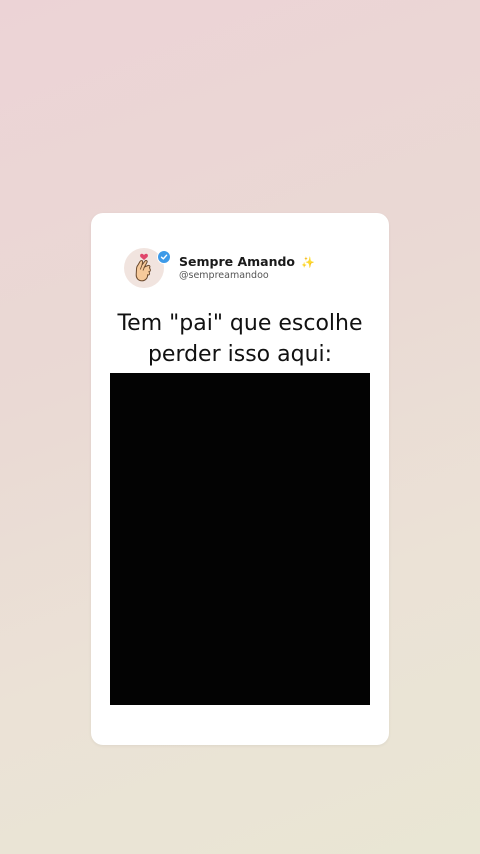 The image size is (480, 854). I want to click on author-name-row: Sempre Amando ✨, so click(247, 262).